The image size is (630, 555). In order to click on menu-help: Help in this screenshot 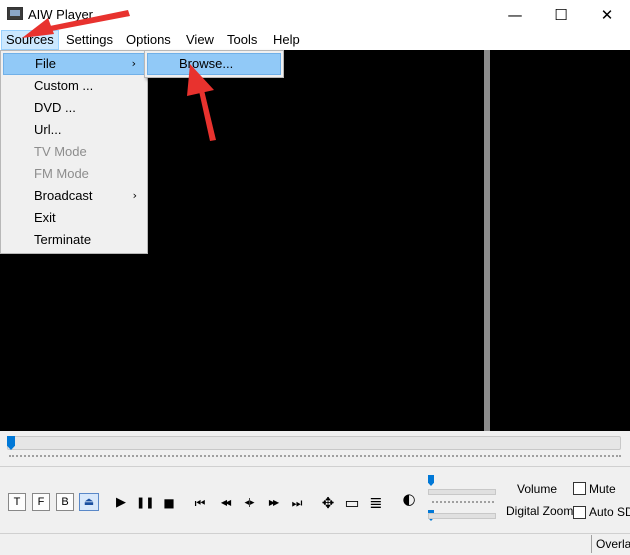, I will do `click(286, 40)`.